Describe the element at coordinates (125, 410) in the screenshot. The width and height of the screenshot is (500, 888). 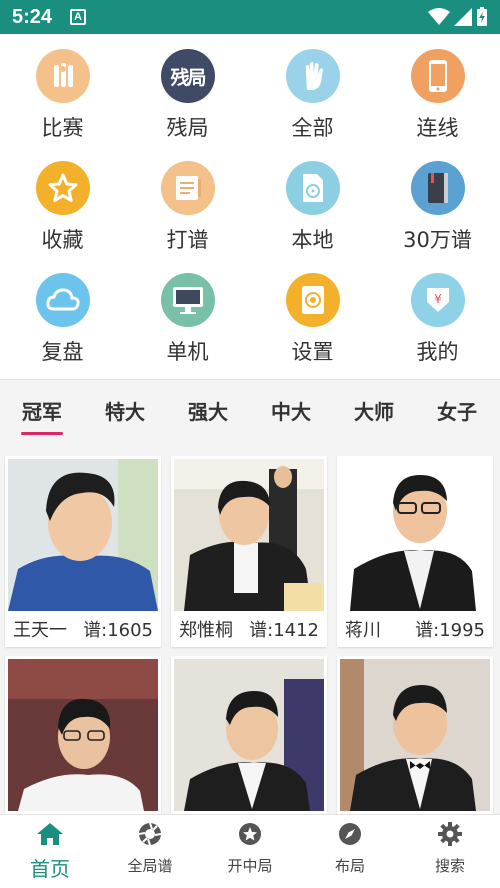
I see `tab-special-master: 特大` at that location.